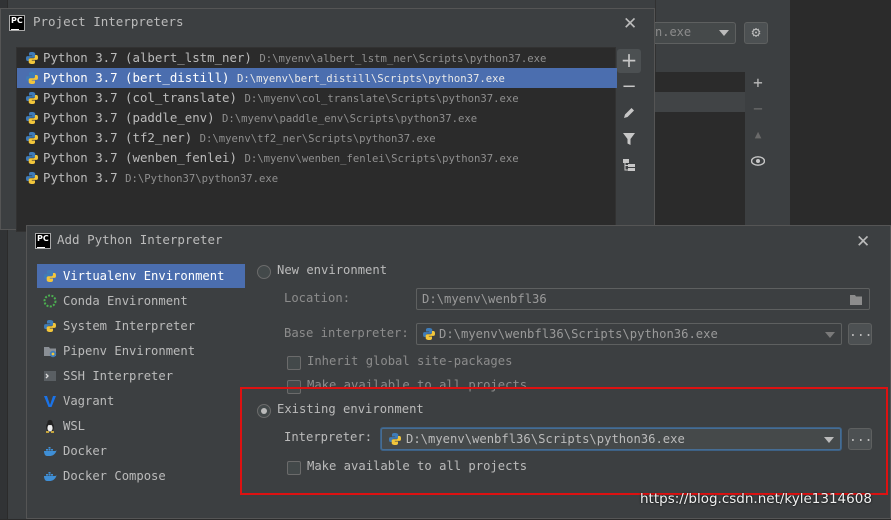 This screenshot has height=520, width=891. I want to click on env-item-ssh: SSH Interpreter, so click(141, 376).